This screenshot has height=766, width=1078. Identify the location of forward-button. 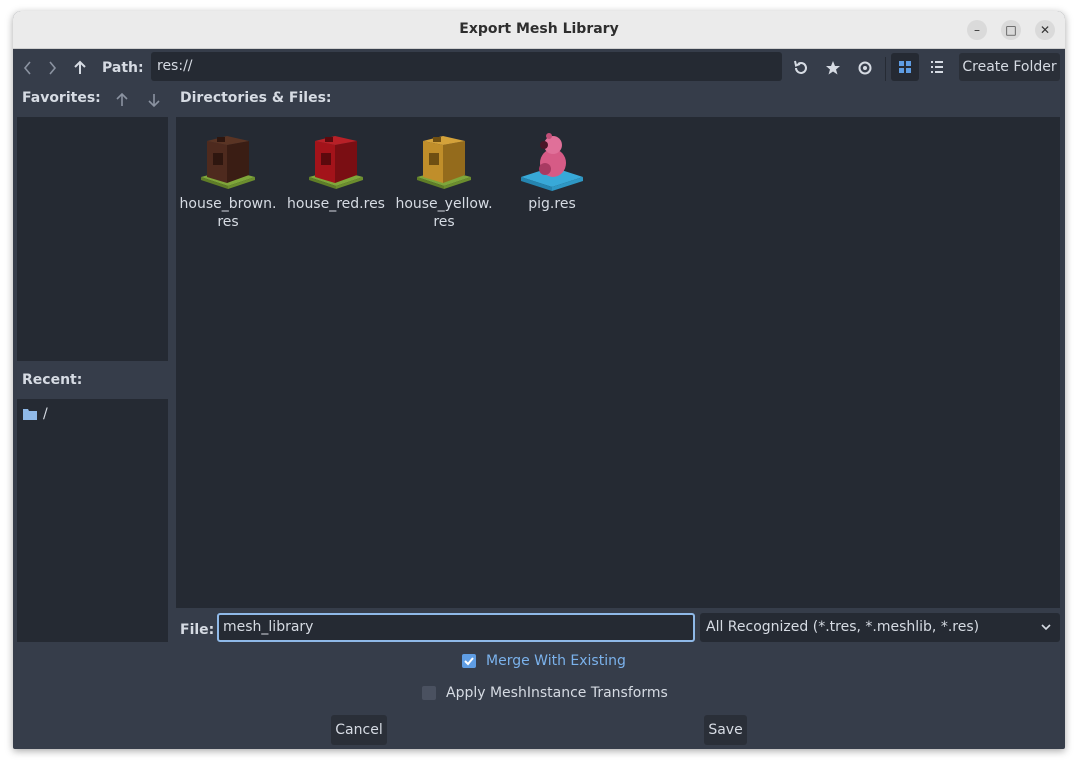
(52, 68).